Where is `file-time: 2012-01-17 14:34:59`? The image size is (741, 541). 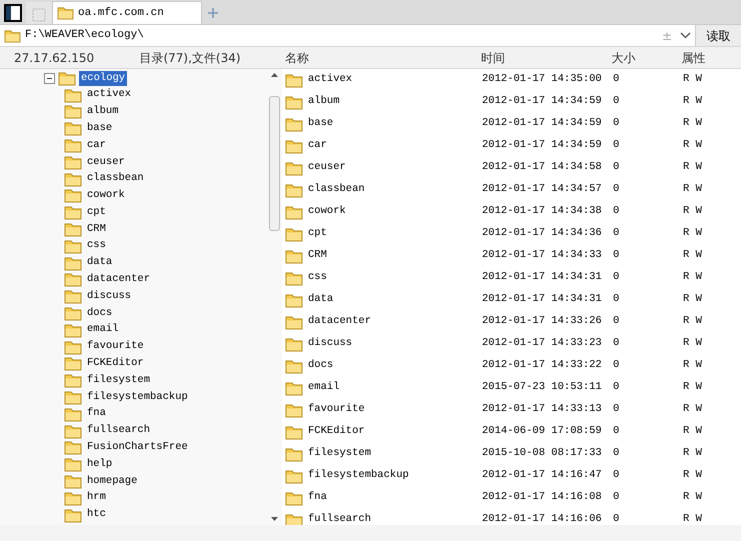 file-time: 2012-01-17 14:34:59 is located at coordinates (542, 123).